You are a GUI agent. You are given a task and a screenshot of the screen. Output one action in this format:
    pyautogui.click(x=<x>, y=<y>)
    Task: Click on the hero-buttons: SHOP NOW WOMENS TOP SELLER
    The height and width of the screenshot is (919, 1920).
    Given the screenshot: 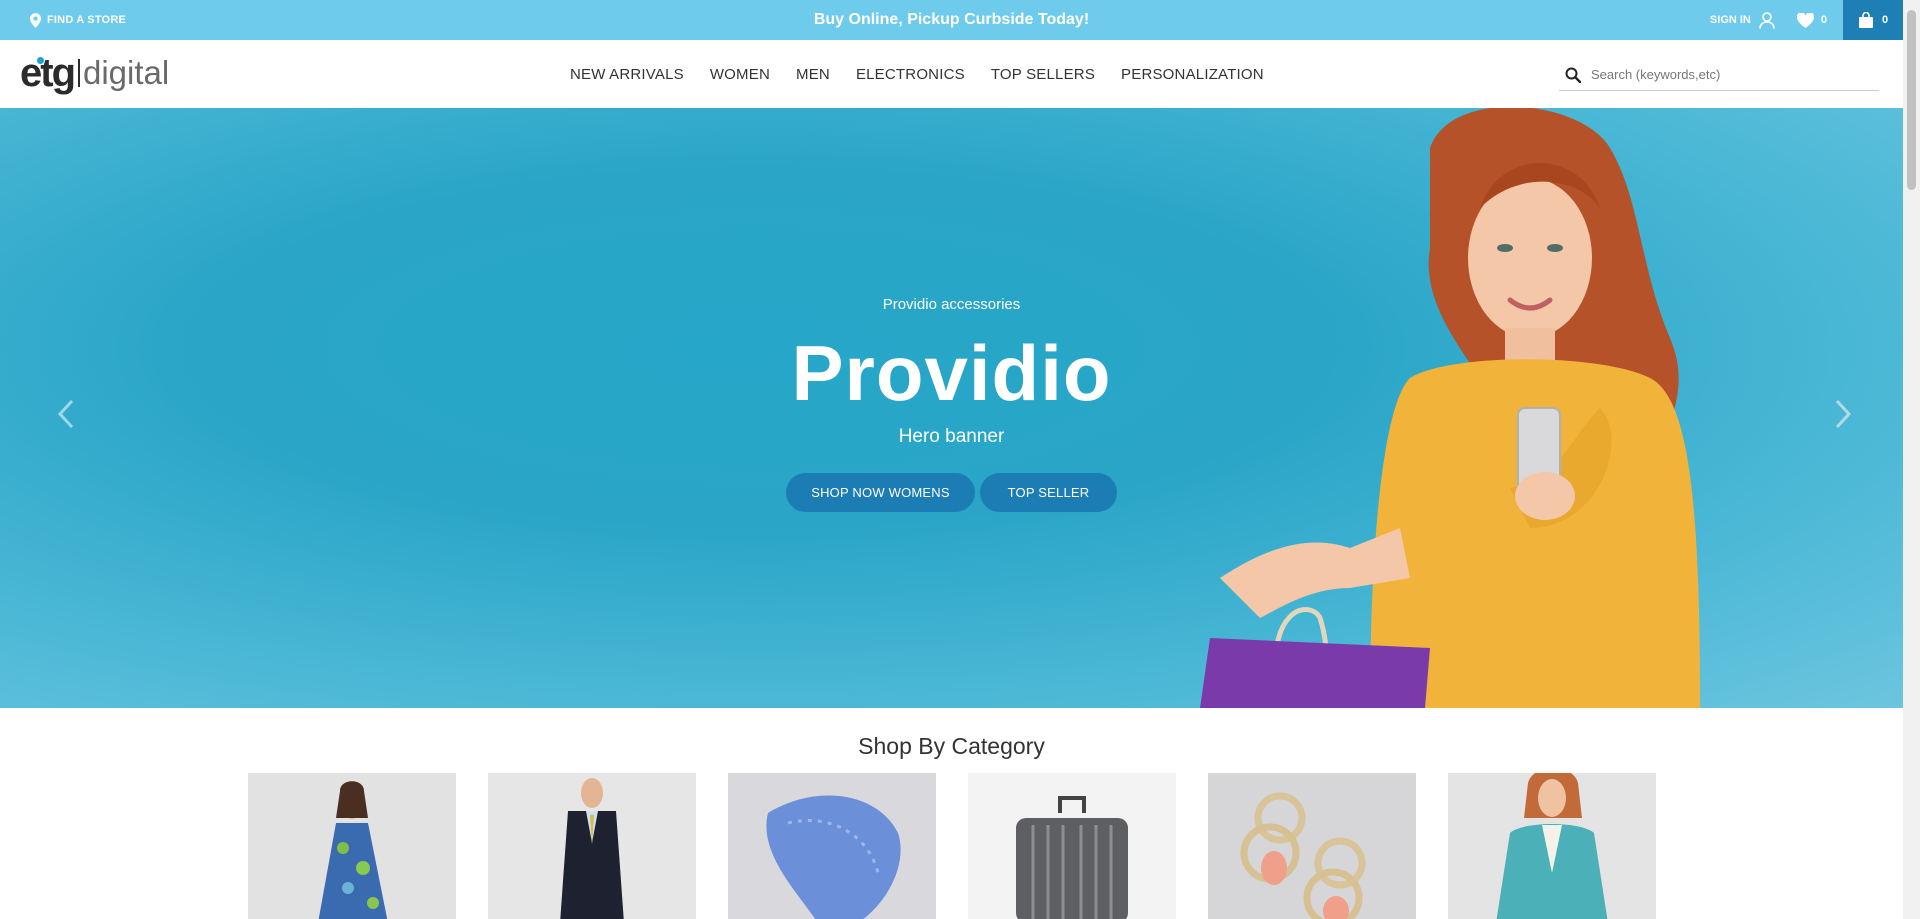 What is the action you would take?
    pyautogui.click(x=951, y=492)
    